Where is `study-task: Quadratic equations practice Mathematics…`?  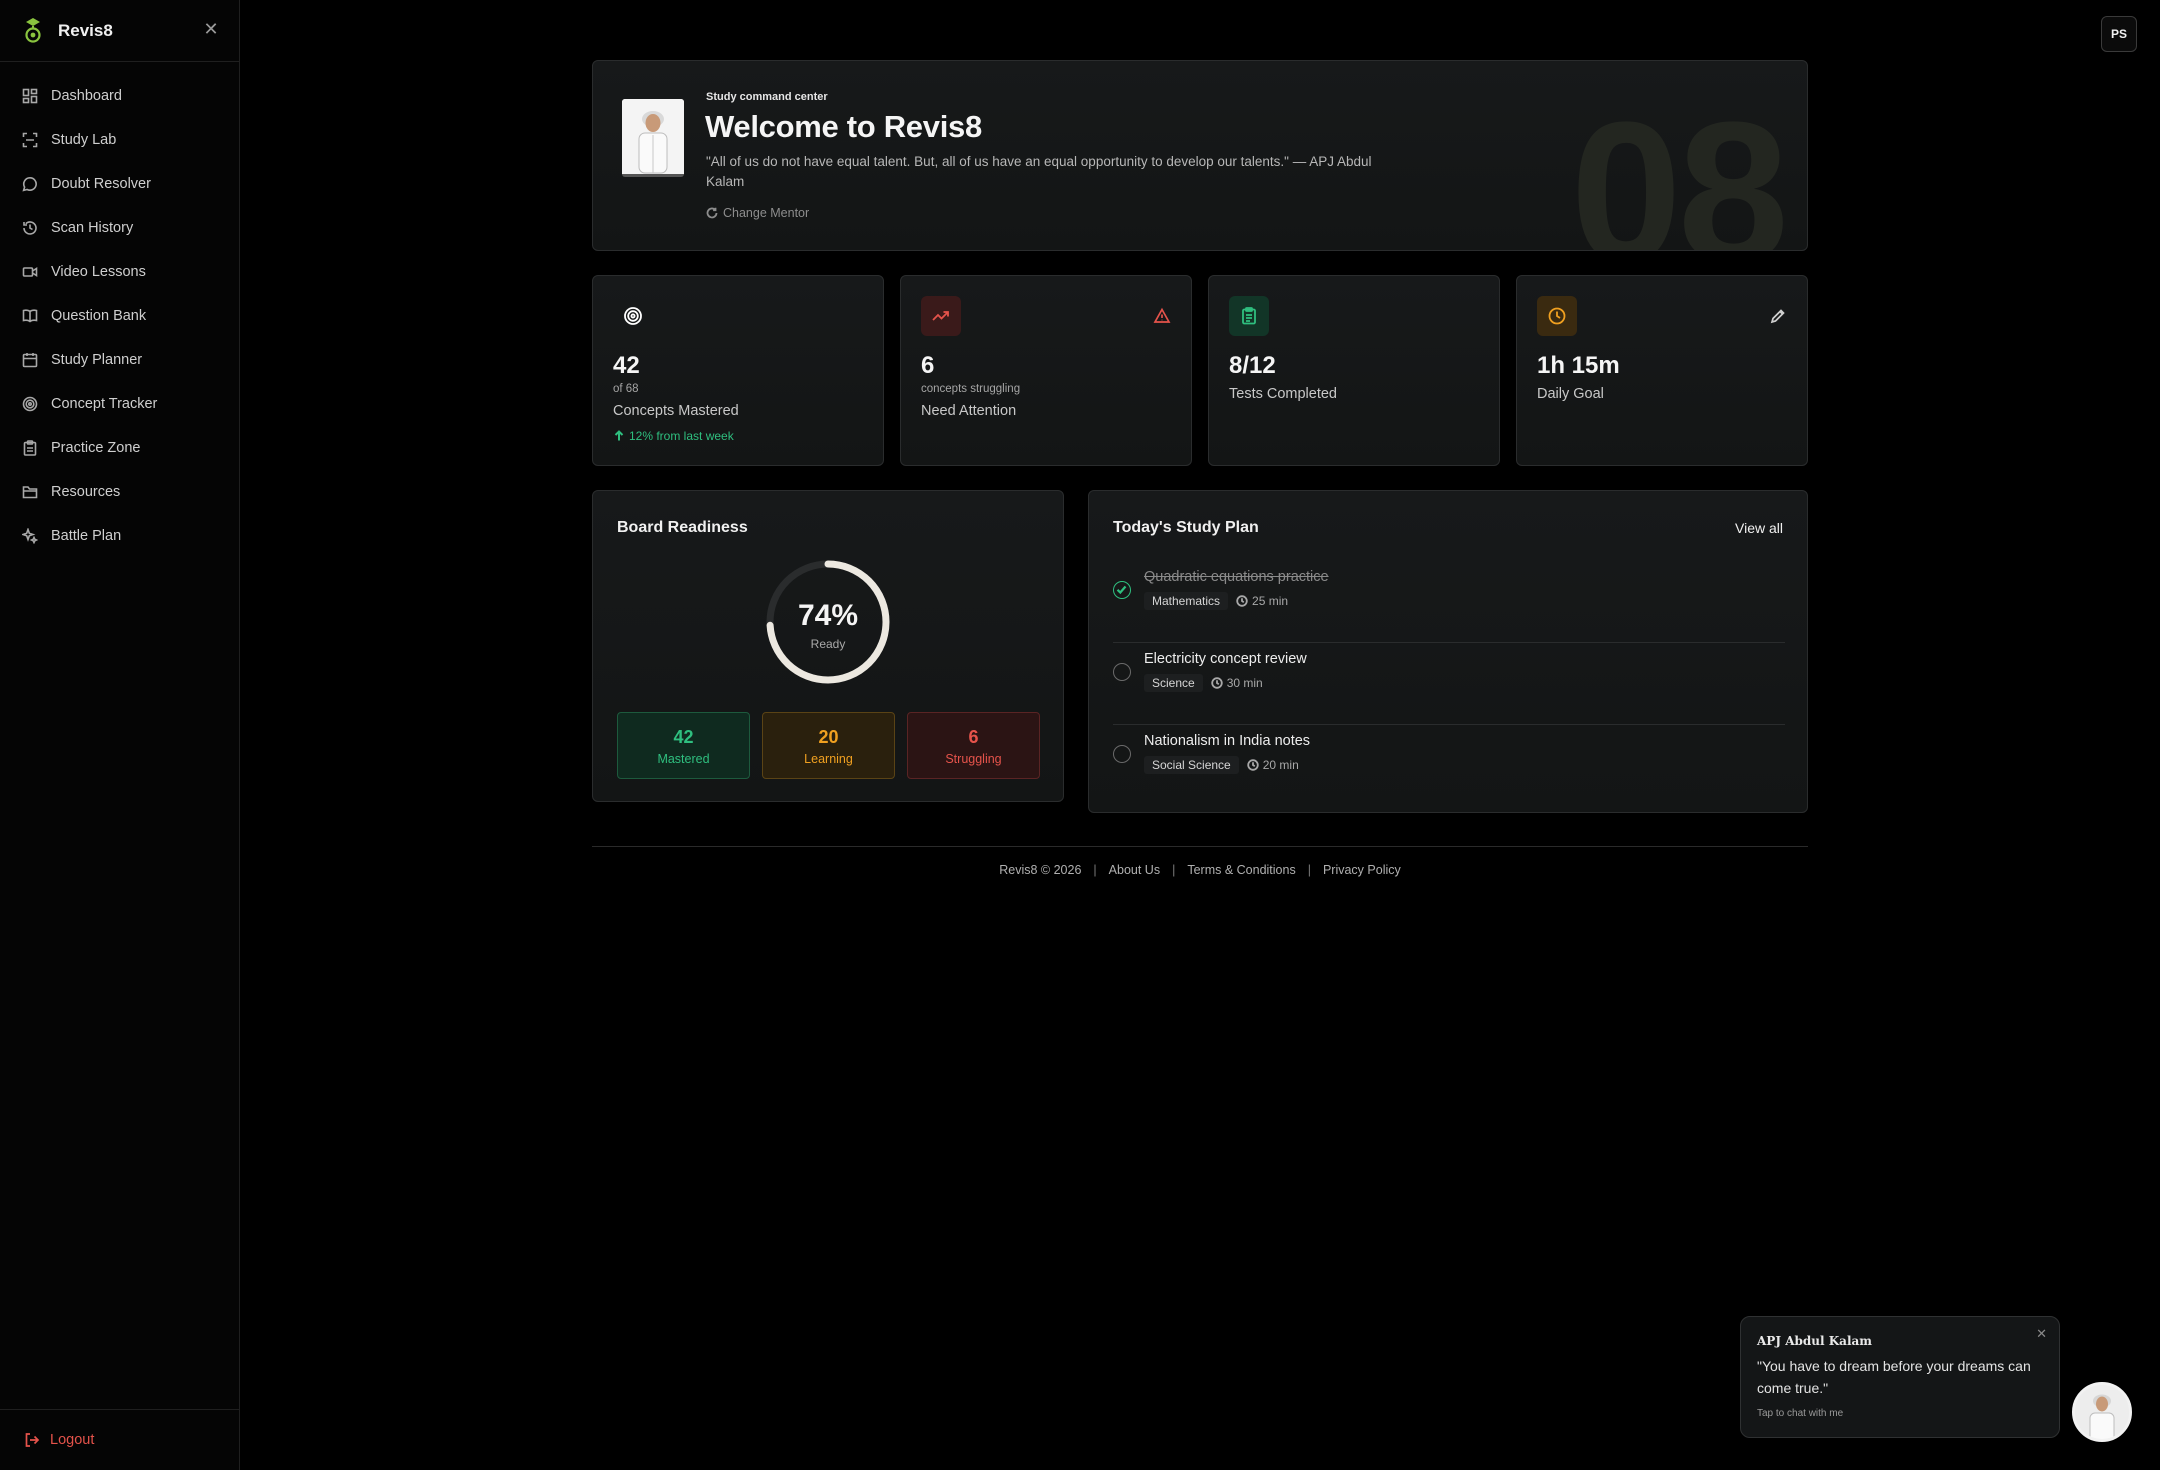 study-task: Quadratic equations practice Mathematics… is located at coordinates (1449, 602).